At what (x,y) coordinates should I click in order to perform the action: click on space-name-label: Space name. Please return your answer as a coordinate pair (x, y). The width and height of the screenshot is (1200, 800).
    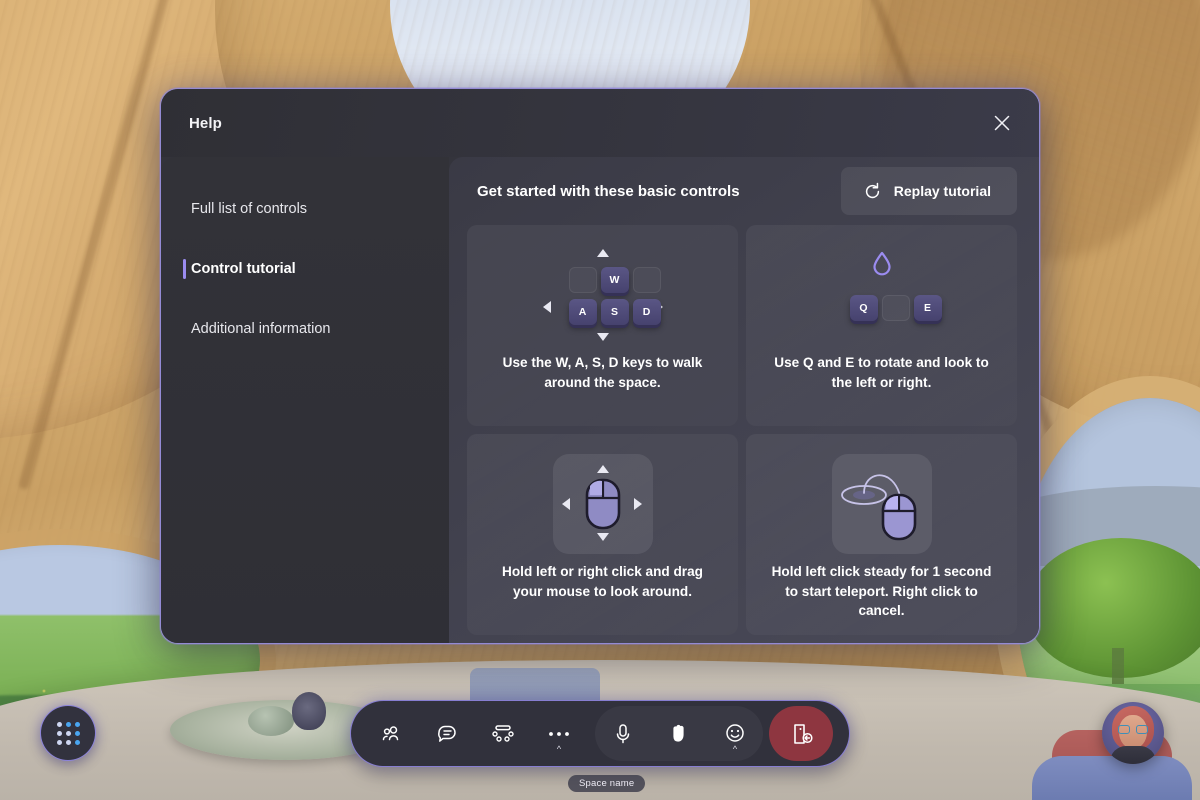
    Looking at the image, I should click on (607, 783).